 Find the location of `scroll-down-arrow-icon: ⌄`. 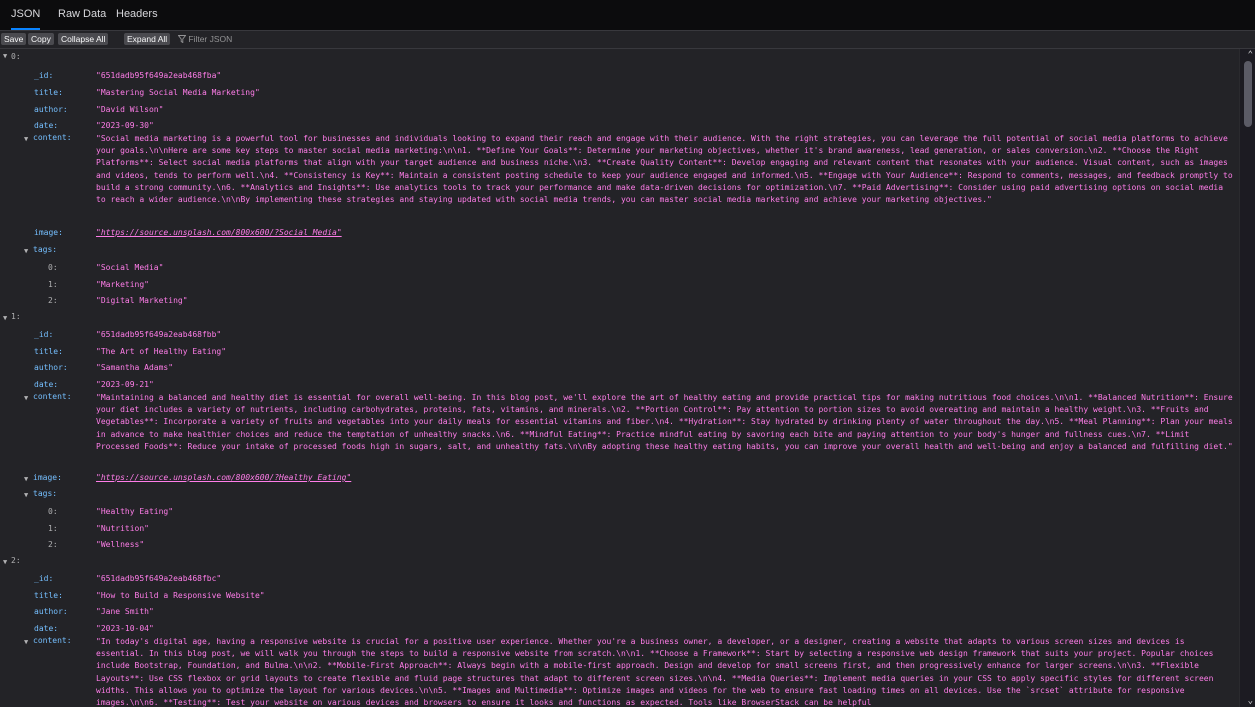

scroll-down-arrow-icon: ⌄ is located at coordinates (1250, 701).